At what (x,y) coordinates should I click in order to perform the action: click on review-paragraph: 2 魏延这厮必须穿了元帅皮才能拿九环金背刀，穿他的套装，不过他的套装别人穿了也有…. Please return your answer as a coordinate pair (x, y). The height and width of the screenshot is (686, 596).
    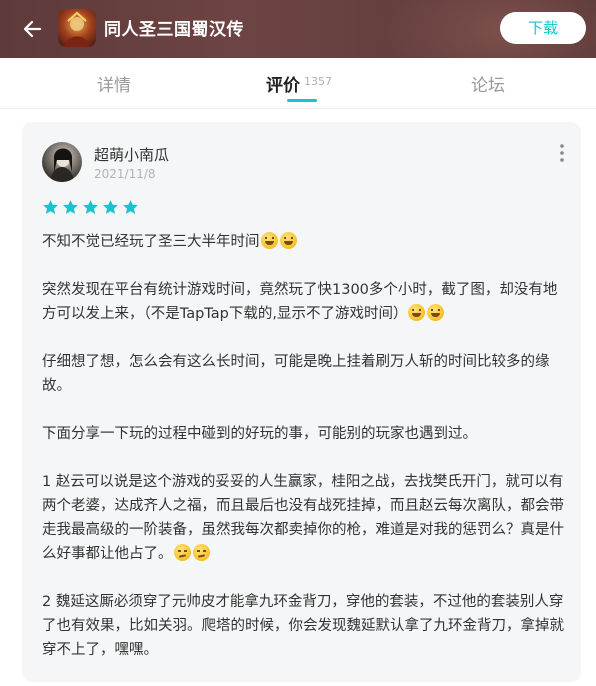
    Looking at the image, I should click on (303, 626).